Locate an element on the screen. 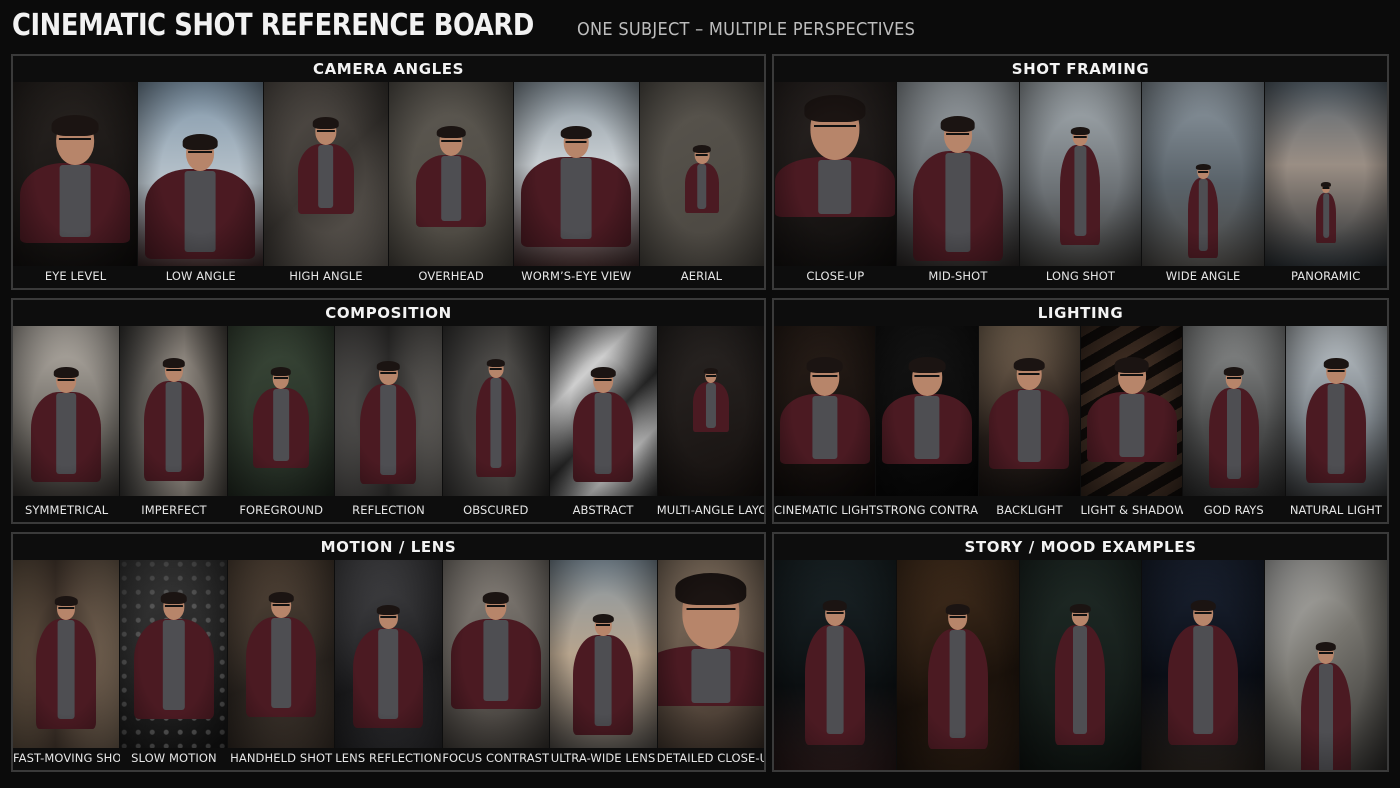 This screenshot has width=1400, height=788. thumbnail-label: SYMMETRICAL is located at coordinates (67, 510).